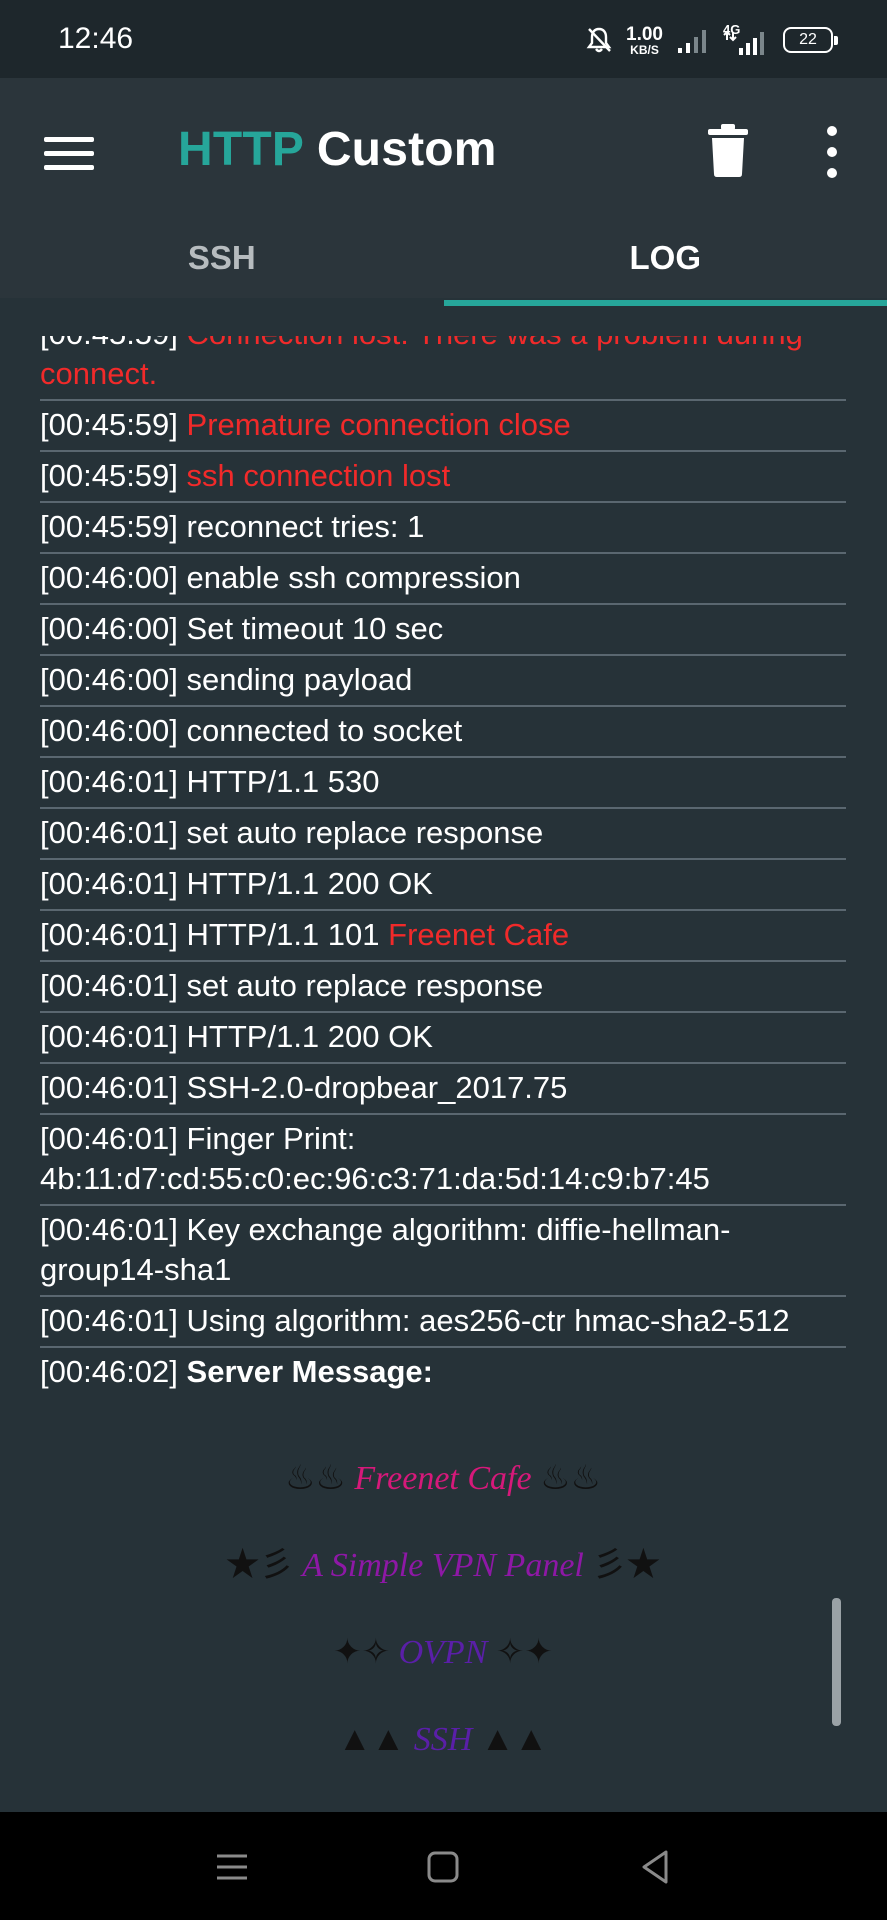  What do you see at coordinates (324, 730) in the screenshot?
I see `log-text: connected to socket` at bounding box center [324, 730].